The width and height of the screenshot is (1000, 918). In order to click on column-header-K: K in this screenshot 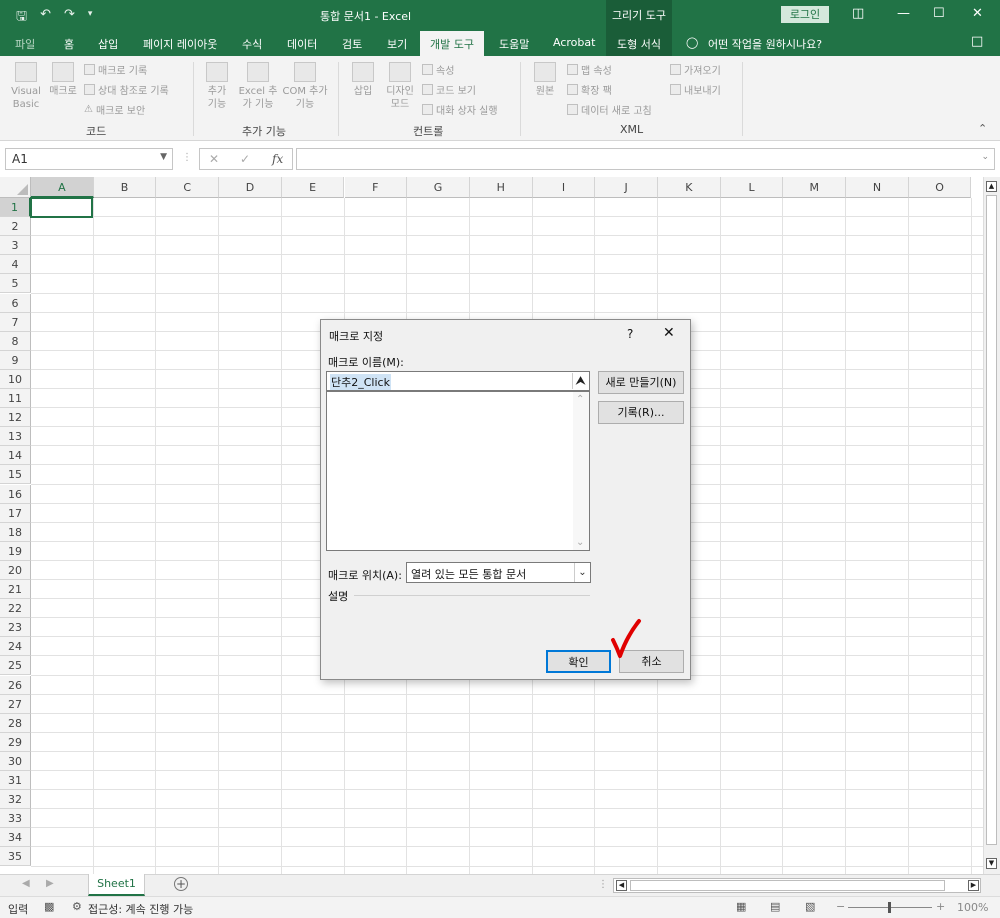, I will do `click(689, 187)`.